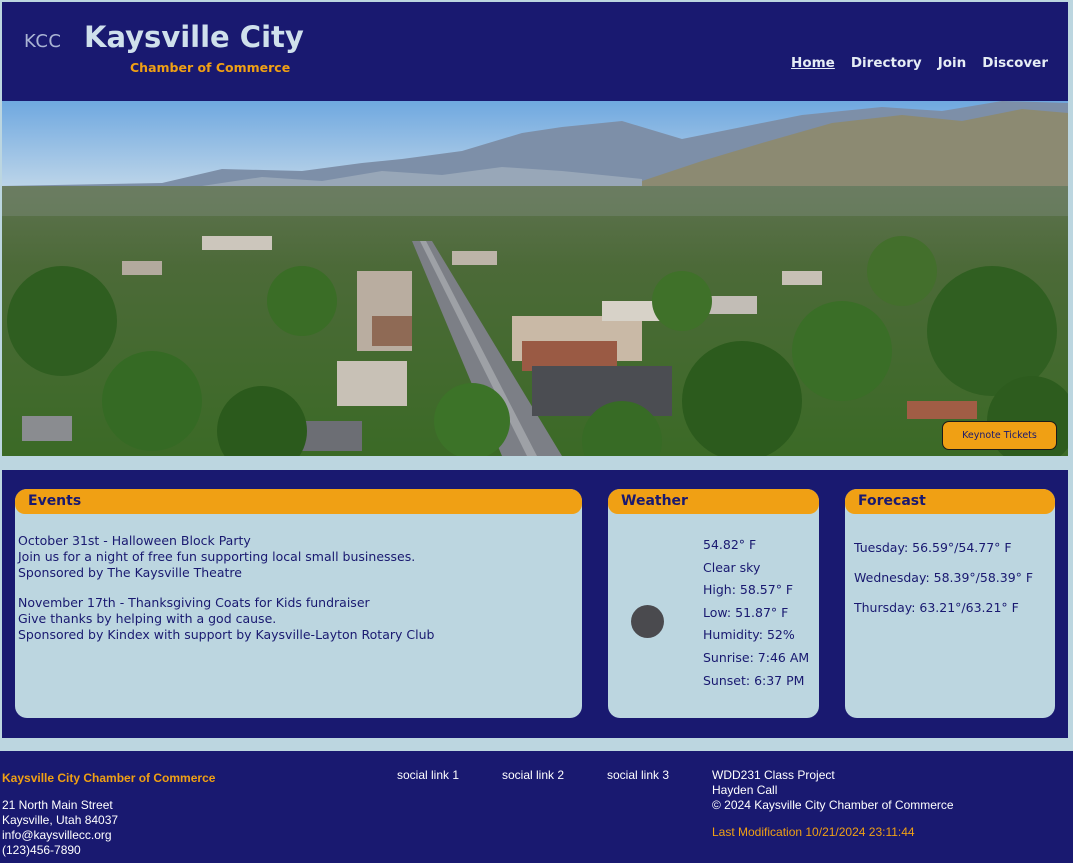  What do you see at coordinates (813, 832) in the screenshot?
I see `footer-last-modified: Last Modification 10/21/2024 23:11:44` at bounding box center [813, 832].